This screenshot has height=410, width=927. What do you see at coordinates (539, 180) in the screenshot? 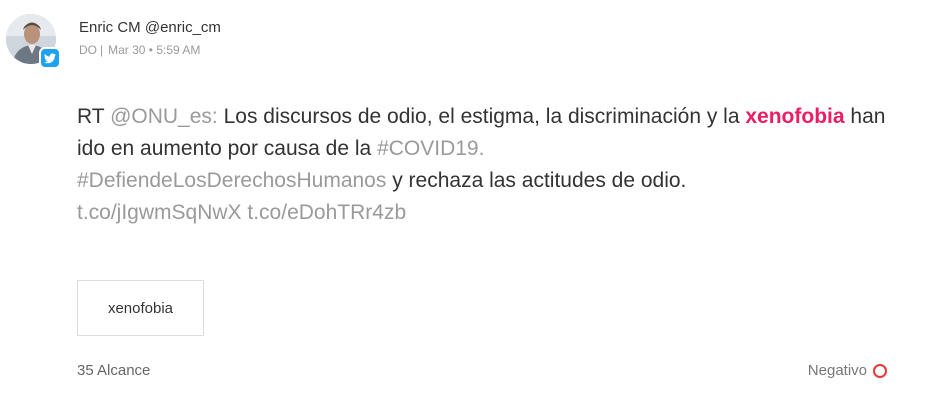
I see `text-part-3: y rechaza las actitudes de odio.` at bounding box center [539, 180].